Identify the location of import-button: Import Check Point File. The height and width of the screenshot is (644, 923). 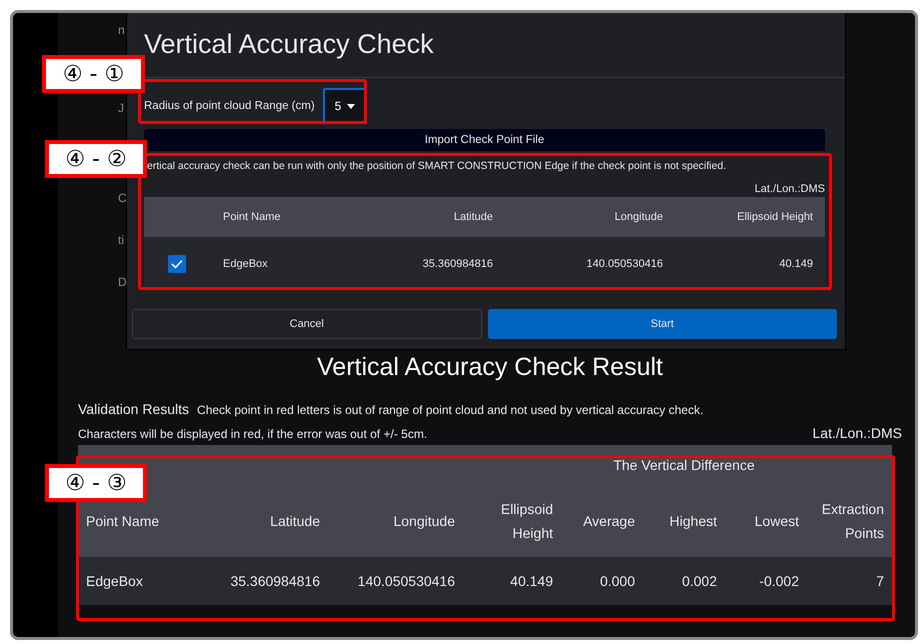
(484, 140).